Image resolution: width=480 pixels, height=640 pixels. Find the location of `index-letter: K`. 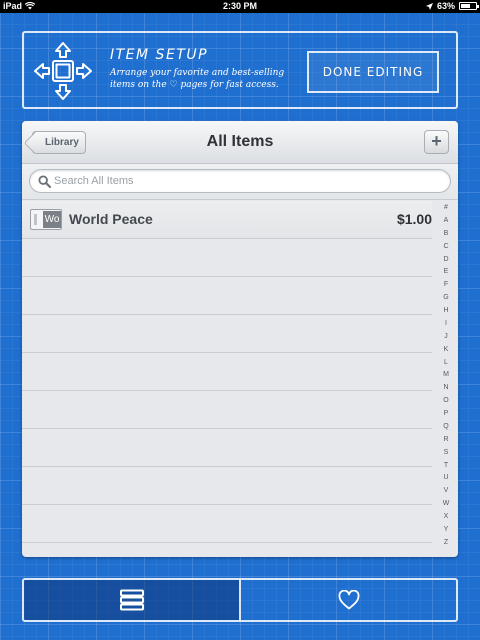

index-letter: K is located at coordinates (446, 349).